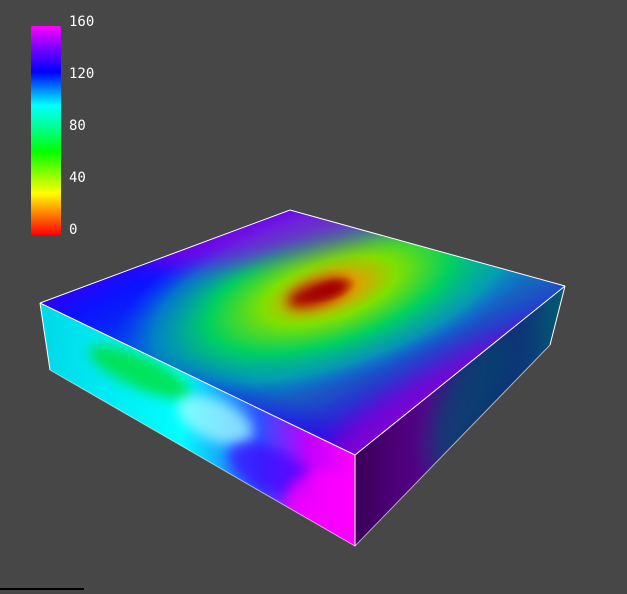 This screenshot has width=627, height=594. I want to click on colorbar-tick-0: 0, so click(73, 230).